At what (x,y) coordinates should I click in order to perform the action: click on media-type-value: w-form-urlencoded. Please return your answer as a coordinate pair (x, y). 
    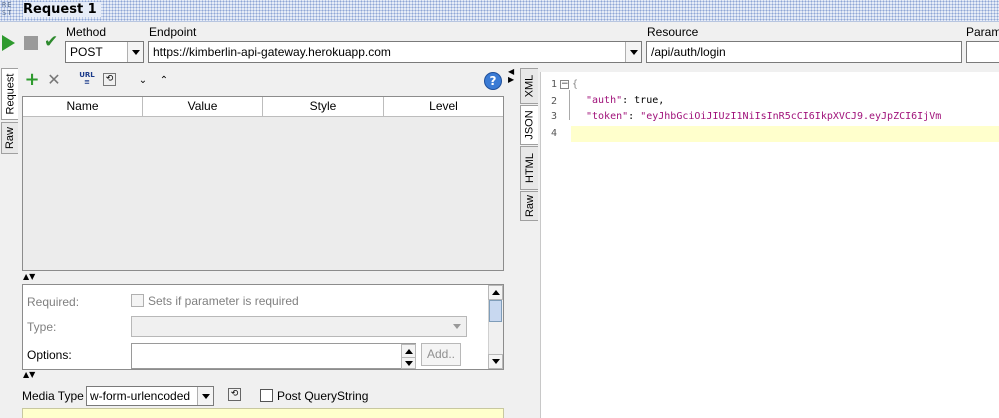
    Looking at the image, I should click on (140, 396).